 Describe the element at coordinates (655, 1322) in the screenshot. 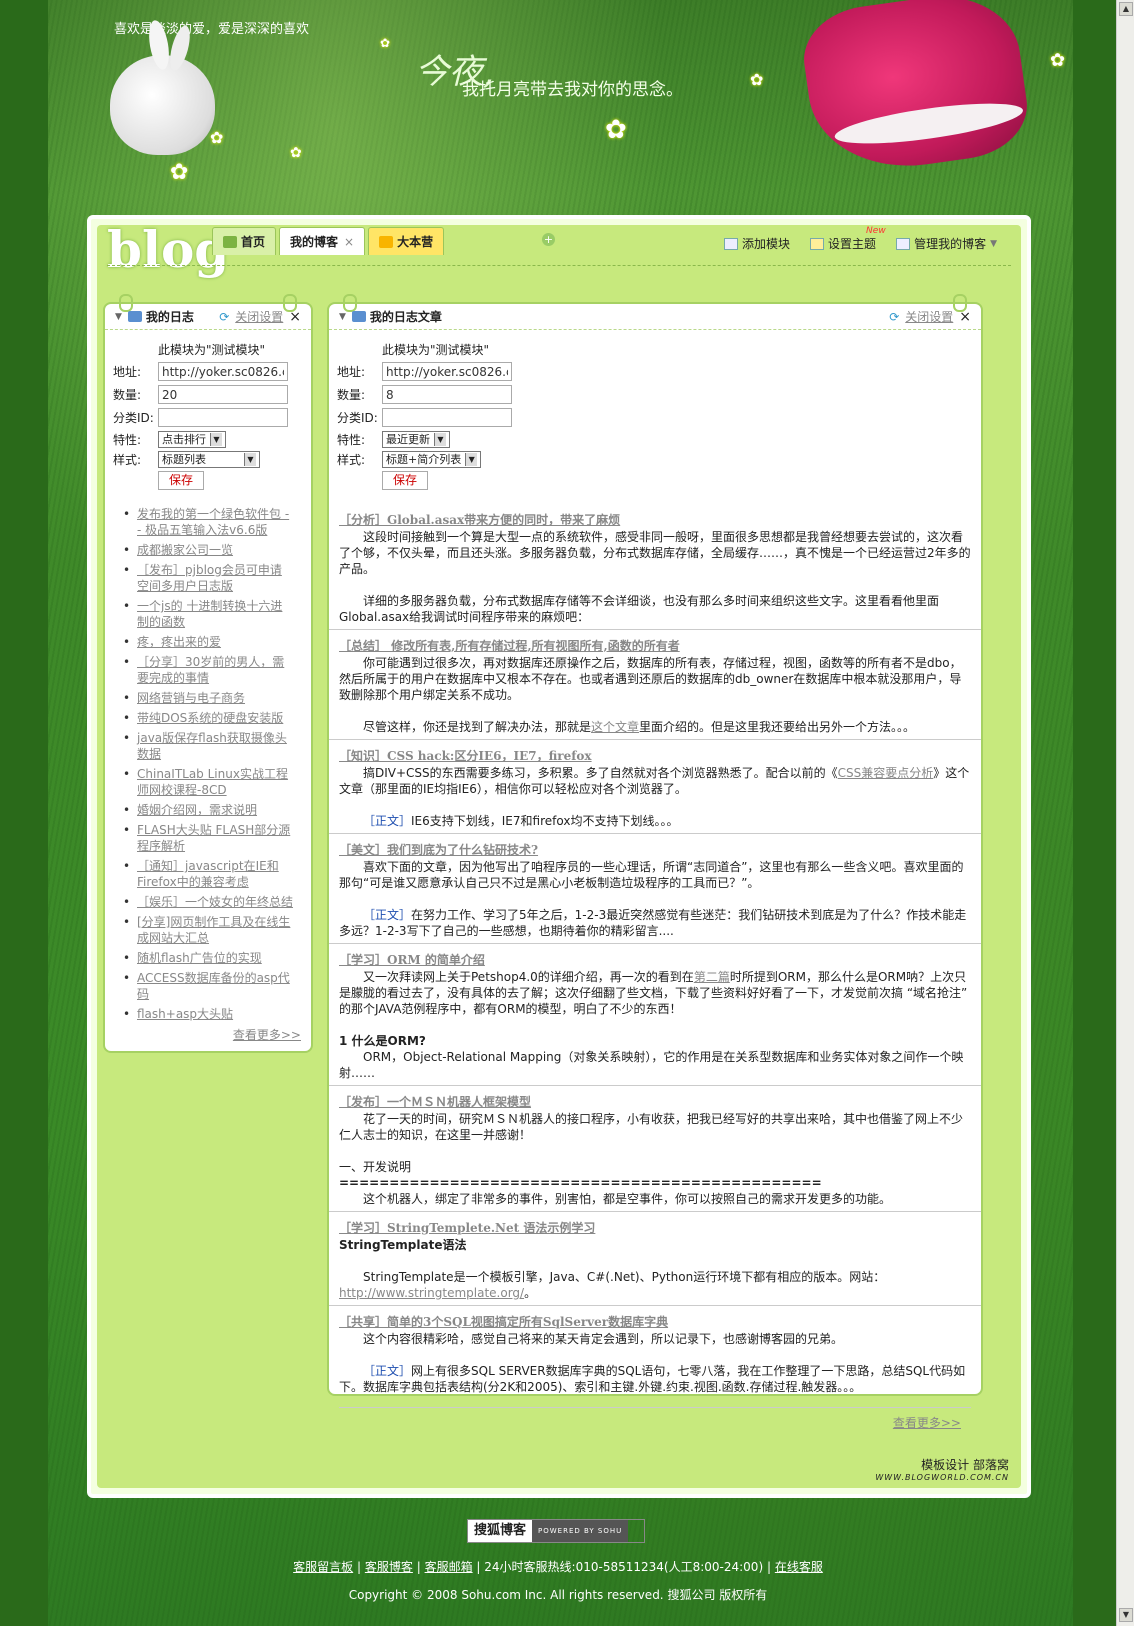

I see `article-title-link: ［共享］简单的3个SQL视图搞定所有SqlServer数据库字典` at that location.